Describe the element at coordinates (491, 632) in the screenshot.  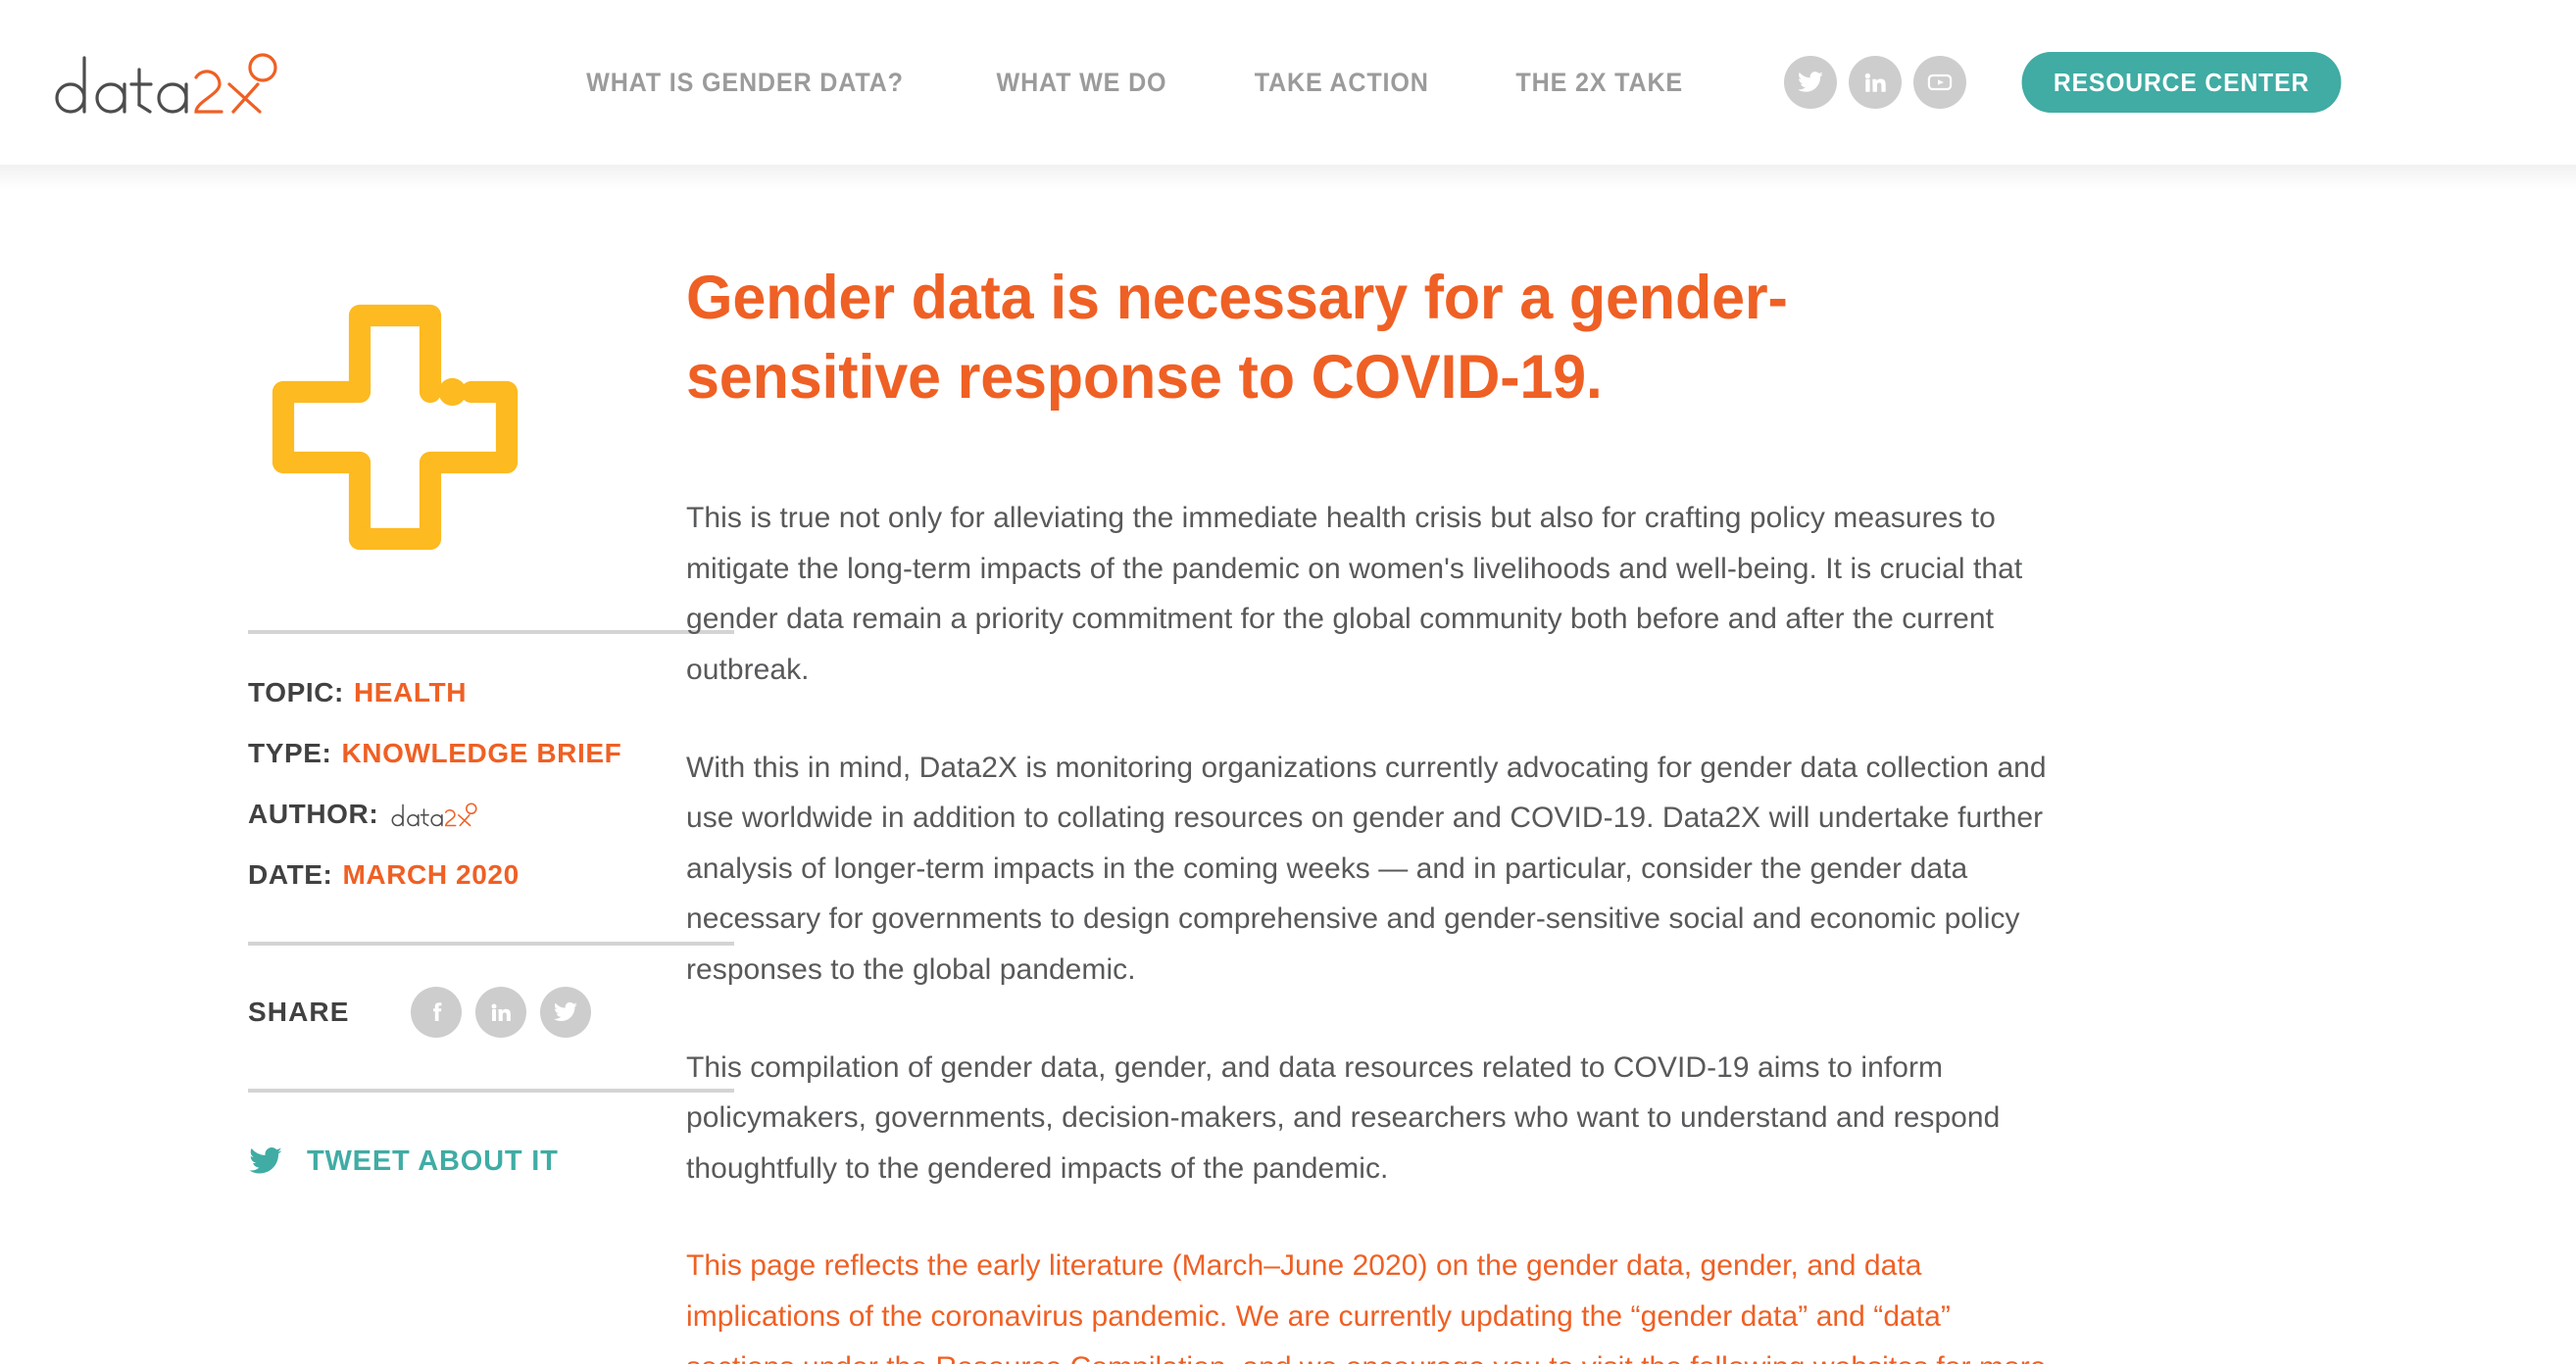
I see `sidebar-divider-top` at that location.